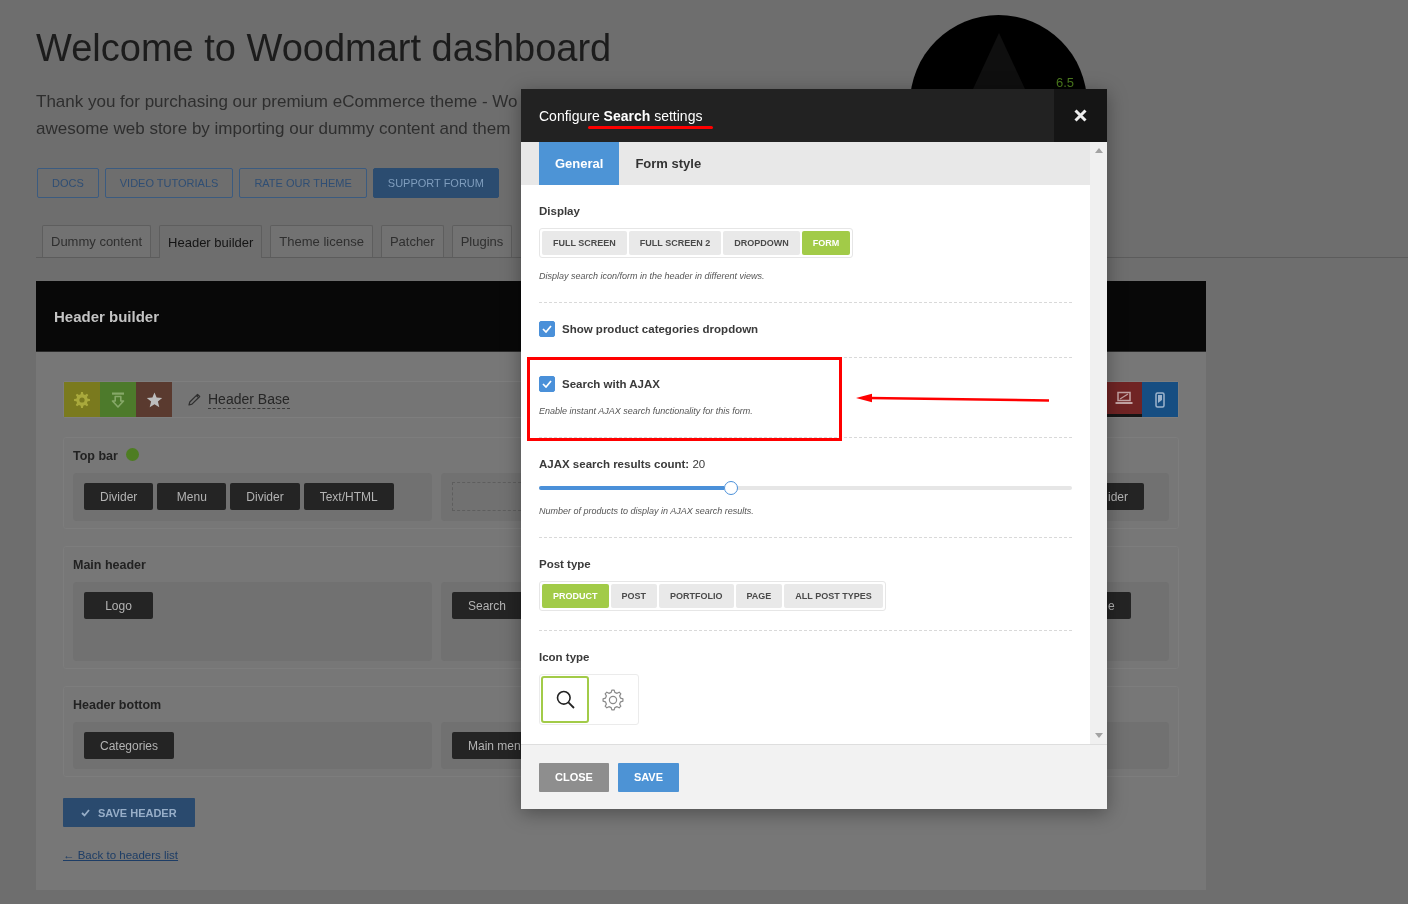 The width and height of the screenshot is (1408, 904). Describe the element at coordinates (486, 745) in the screenshot. I see `element-button: Main men` at that location.